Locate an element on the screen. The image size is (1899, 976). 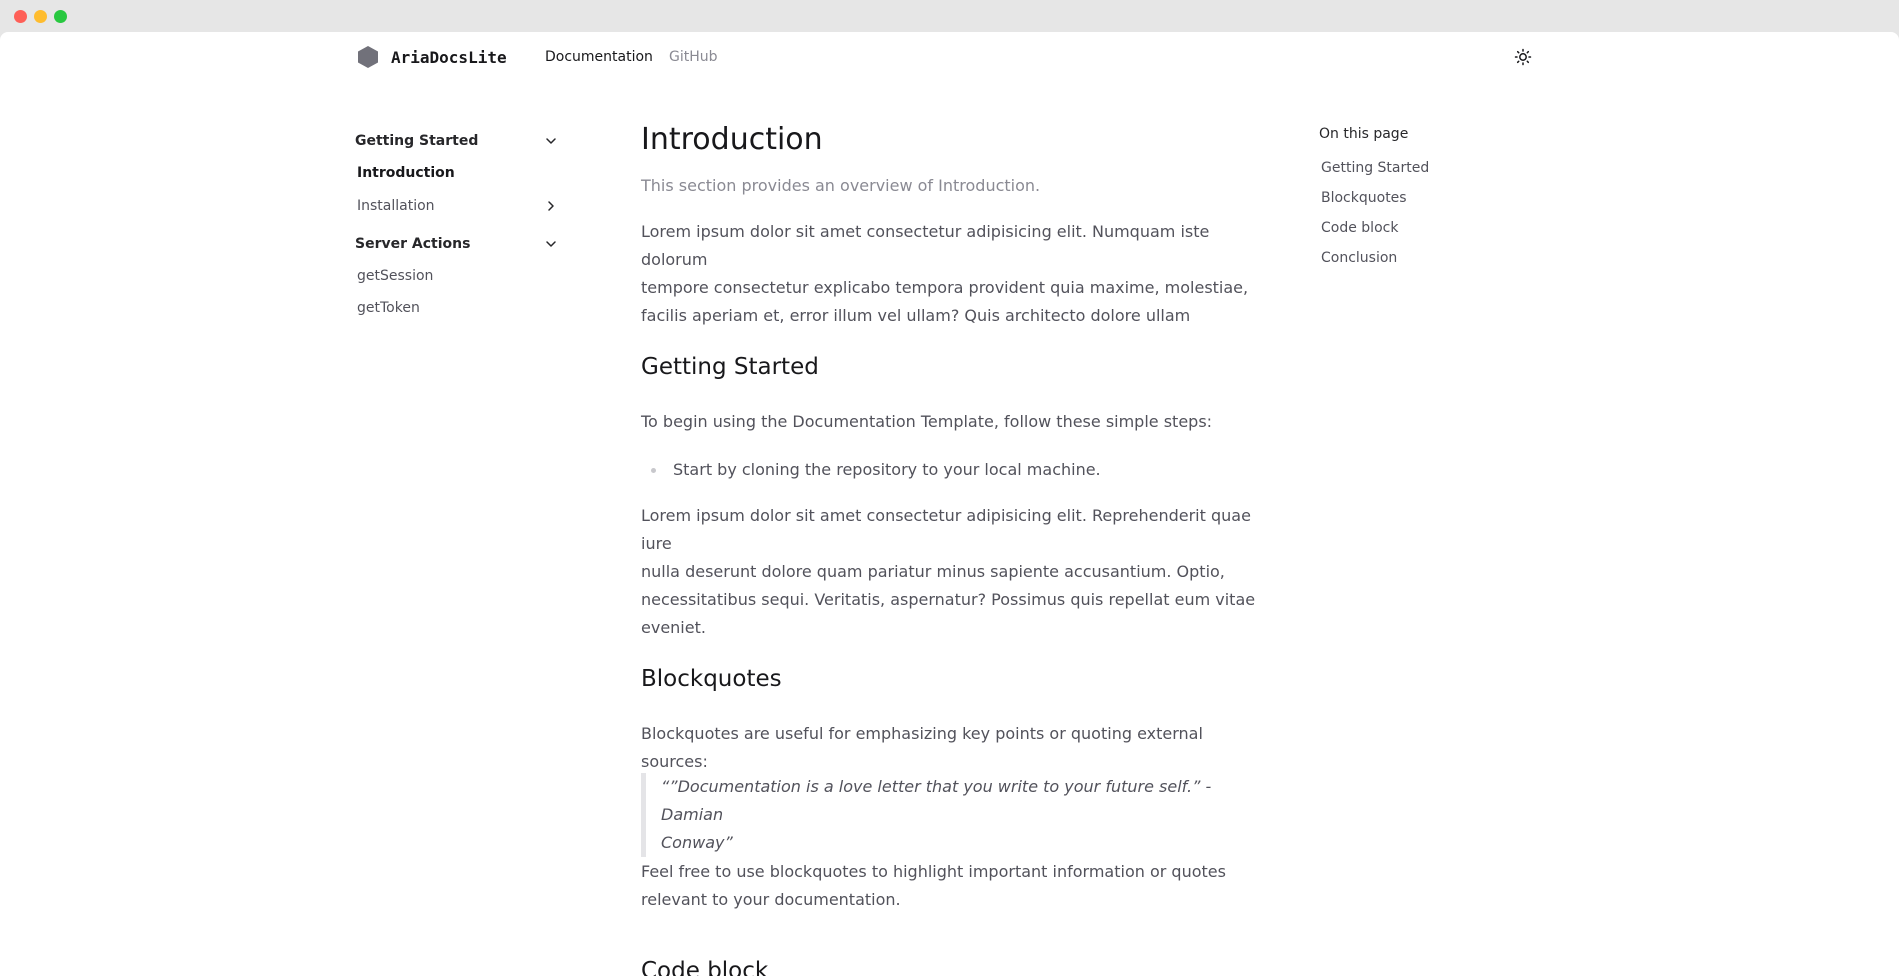
sidebar-item-introduction: Introduction is located at coordinates (406, 173).